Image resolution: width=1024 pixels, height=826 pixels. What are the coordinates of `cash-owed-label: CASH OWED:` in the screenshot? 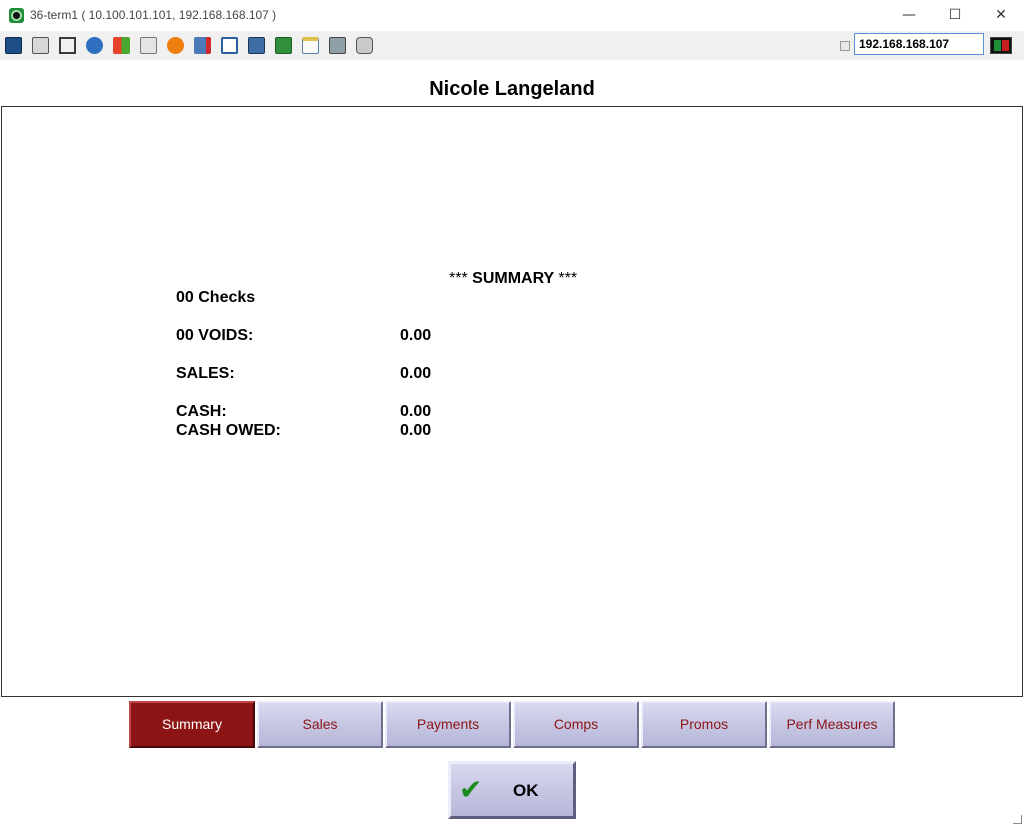 It's located at (228, 430).